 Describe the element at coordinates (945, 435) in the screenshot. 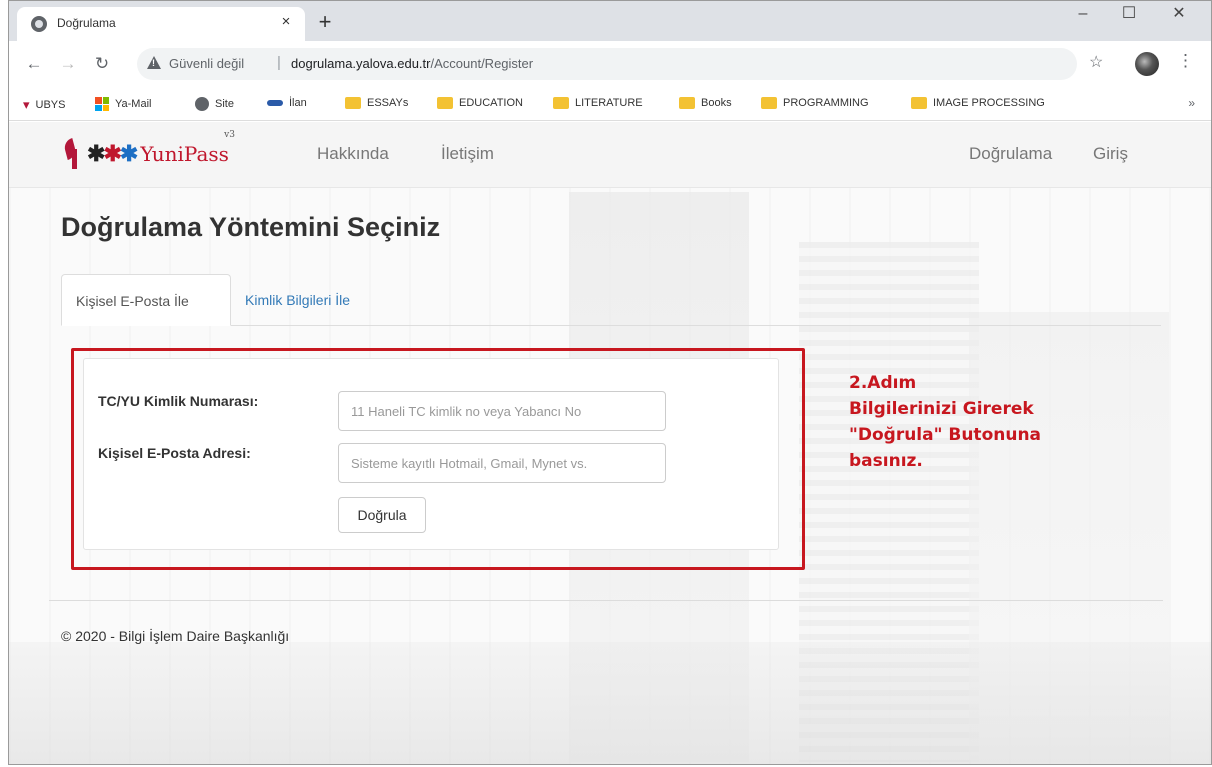

I see `annotation-line: "Doğrula" Butonuna` at that location.